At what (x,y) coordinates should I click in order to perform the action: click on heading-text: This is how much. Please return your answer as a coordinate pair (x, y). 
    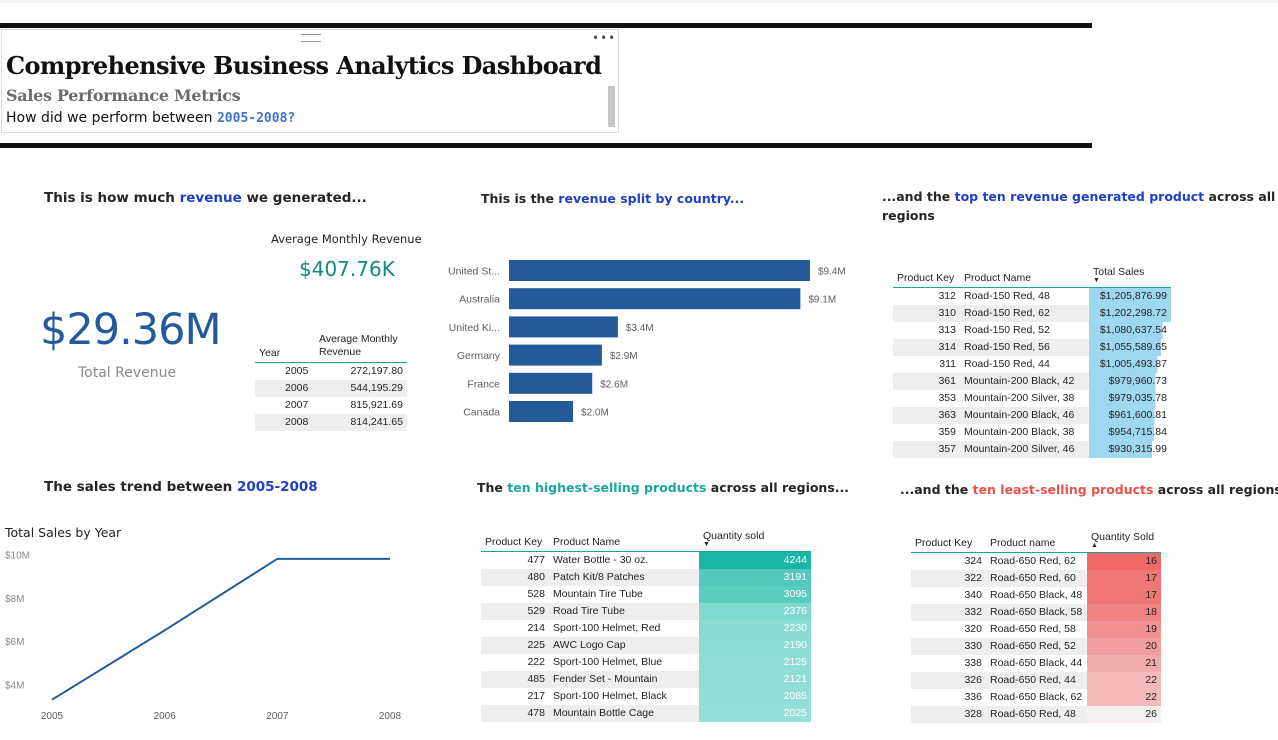
    Looking at the image, I should click on (112, 198).